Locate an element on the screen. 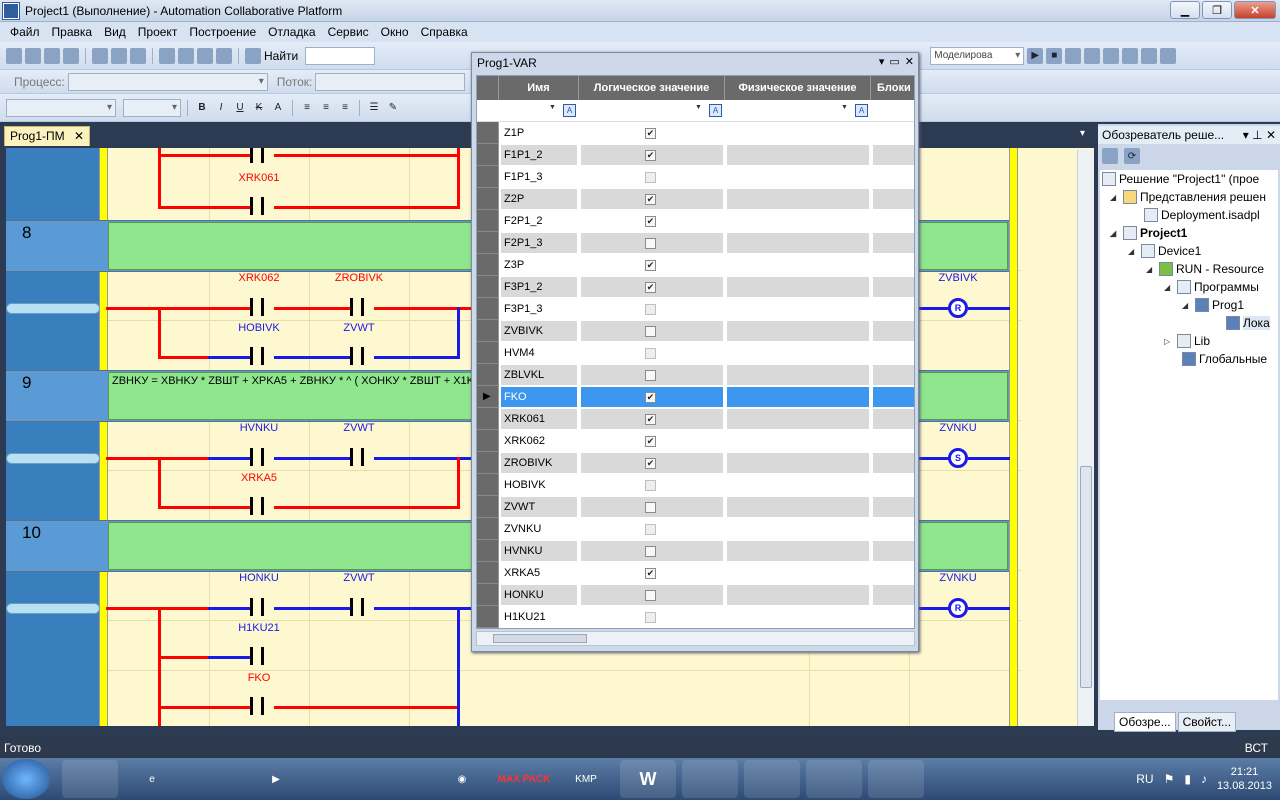 The width and height of the screenshot is (1280, 800). font-color-icon: A is located at coordinates (278, 108).